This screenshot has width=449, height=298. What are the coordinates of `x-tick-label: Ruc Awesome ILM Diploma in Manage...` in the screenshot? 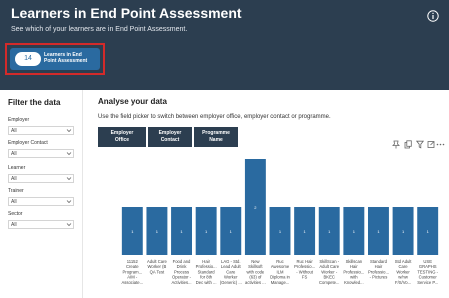 It's located at (280, 272).